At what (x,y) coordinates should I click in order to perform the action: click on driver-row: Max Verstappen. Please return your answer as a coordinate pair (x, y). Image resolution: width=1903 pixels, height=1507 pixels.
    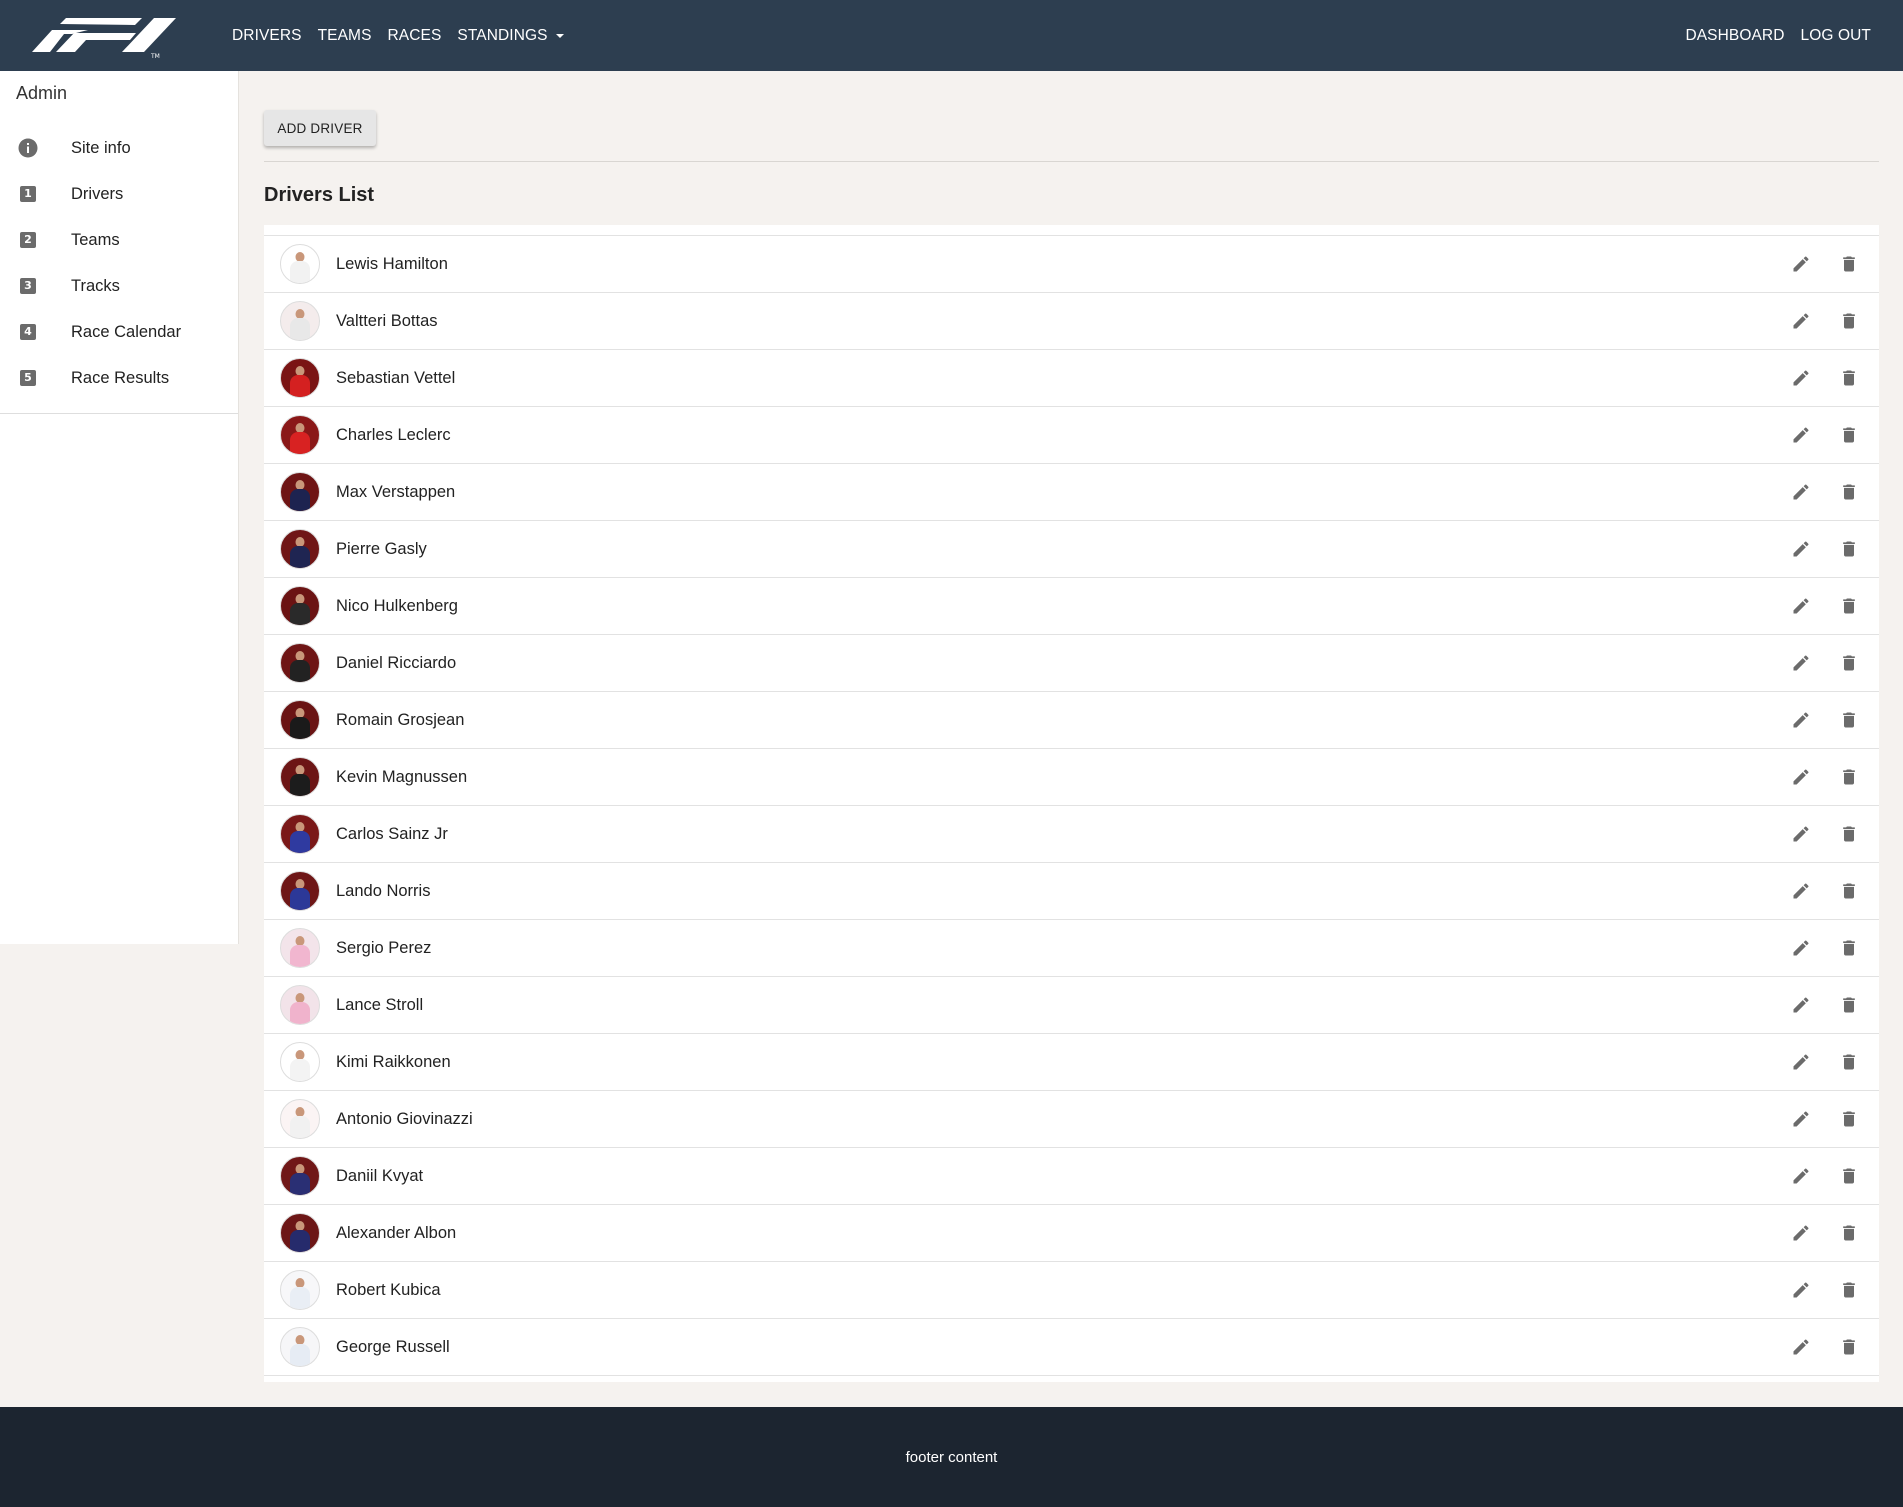
    Looking at the image, I should click on (1071, 491).